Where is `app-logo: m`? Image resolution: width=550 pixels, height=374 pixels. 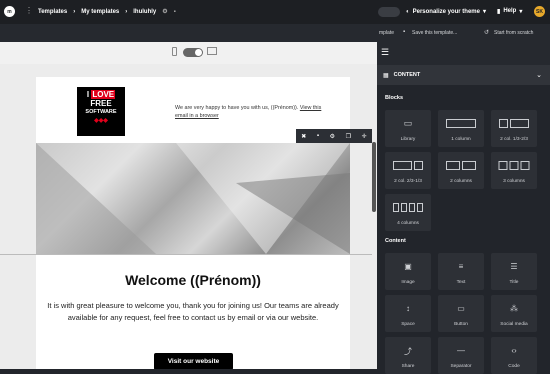
app-logo: m is located at coordinates (9, 11).